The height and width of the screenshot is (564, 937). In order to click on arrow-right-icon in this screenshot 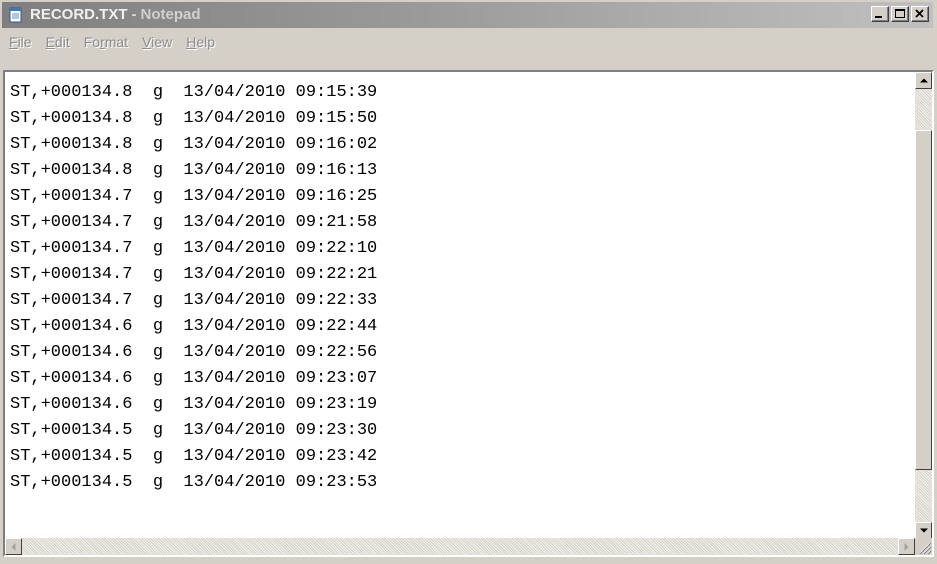, I will do `click(906, 547)`.